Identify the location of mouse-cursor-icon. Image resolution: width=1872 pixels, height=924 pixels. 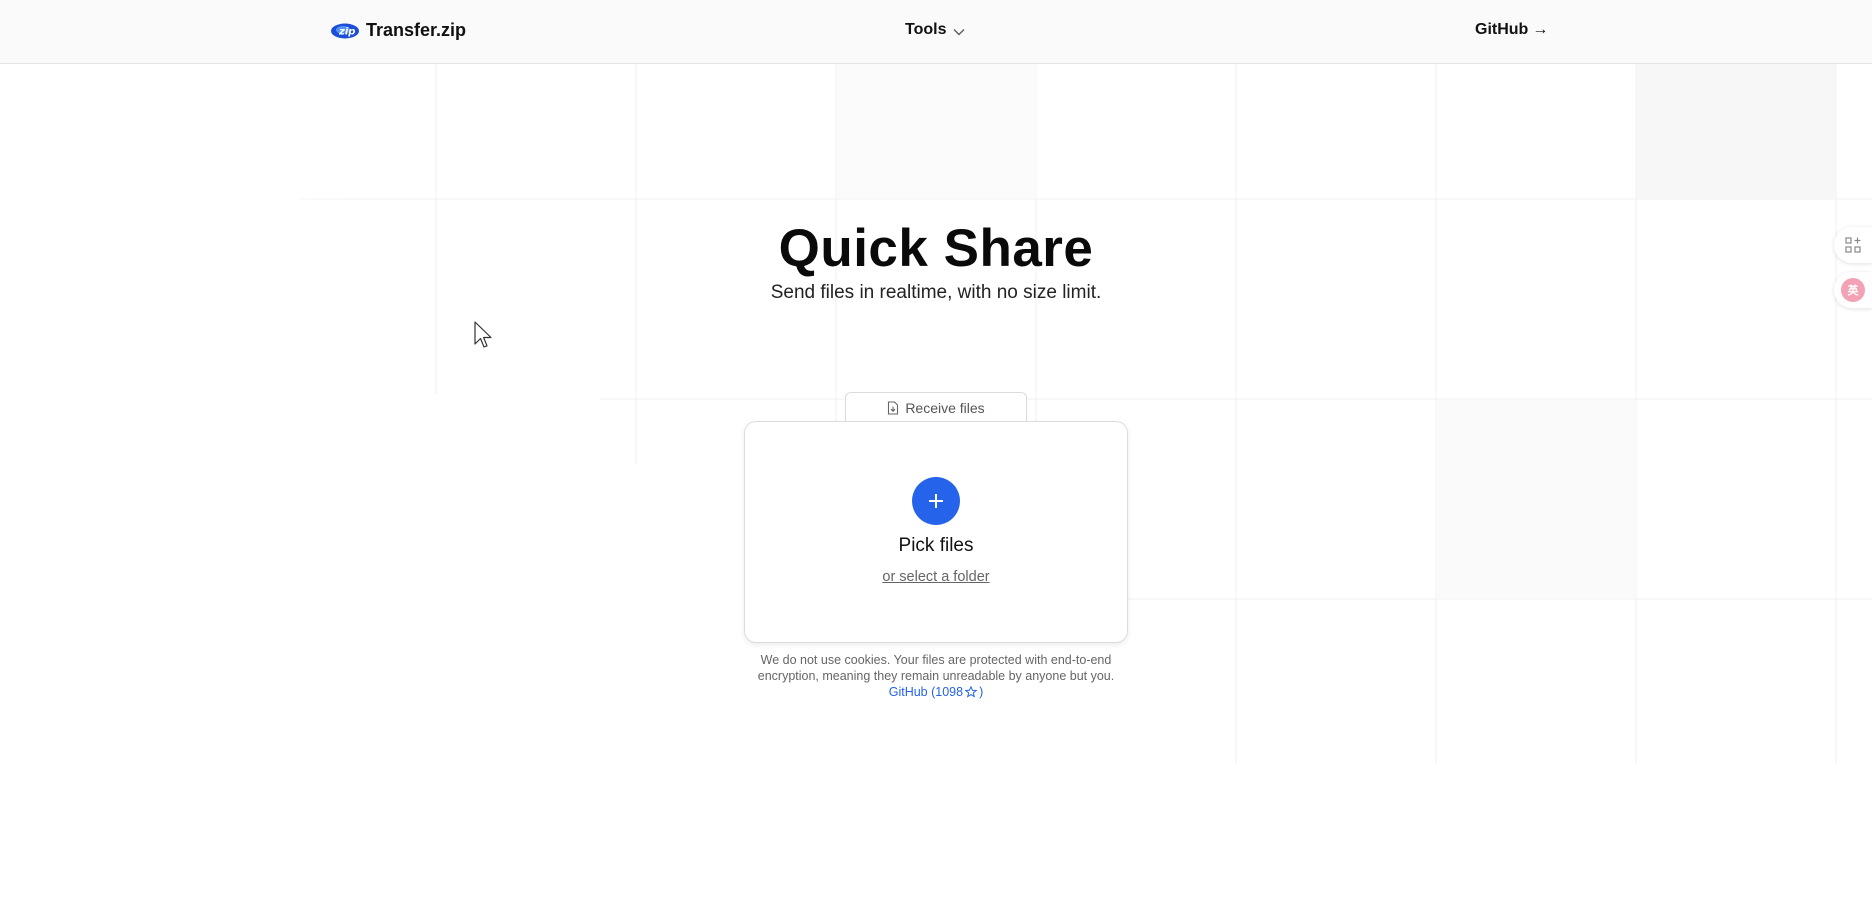
(483, 334).